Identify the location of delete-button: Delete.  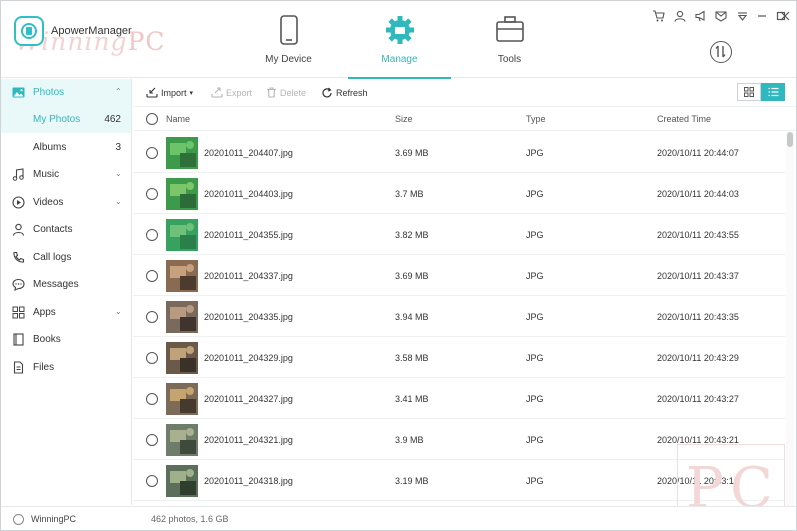
(286, 92).